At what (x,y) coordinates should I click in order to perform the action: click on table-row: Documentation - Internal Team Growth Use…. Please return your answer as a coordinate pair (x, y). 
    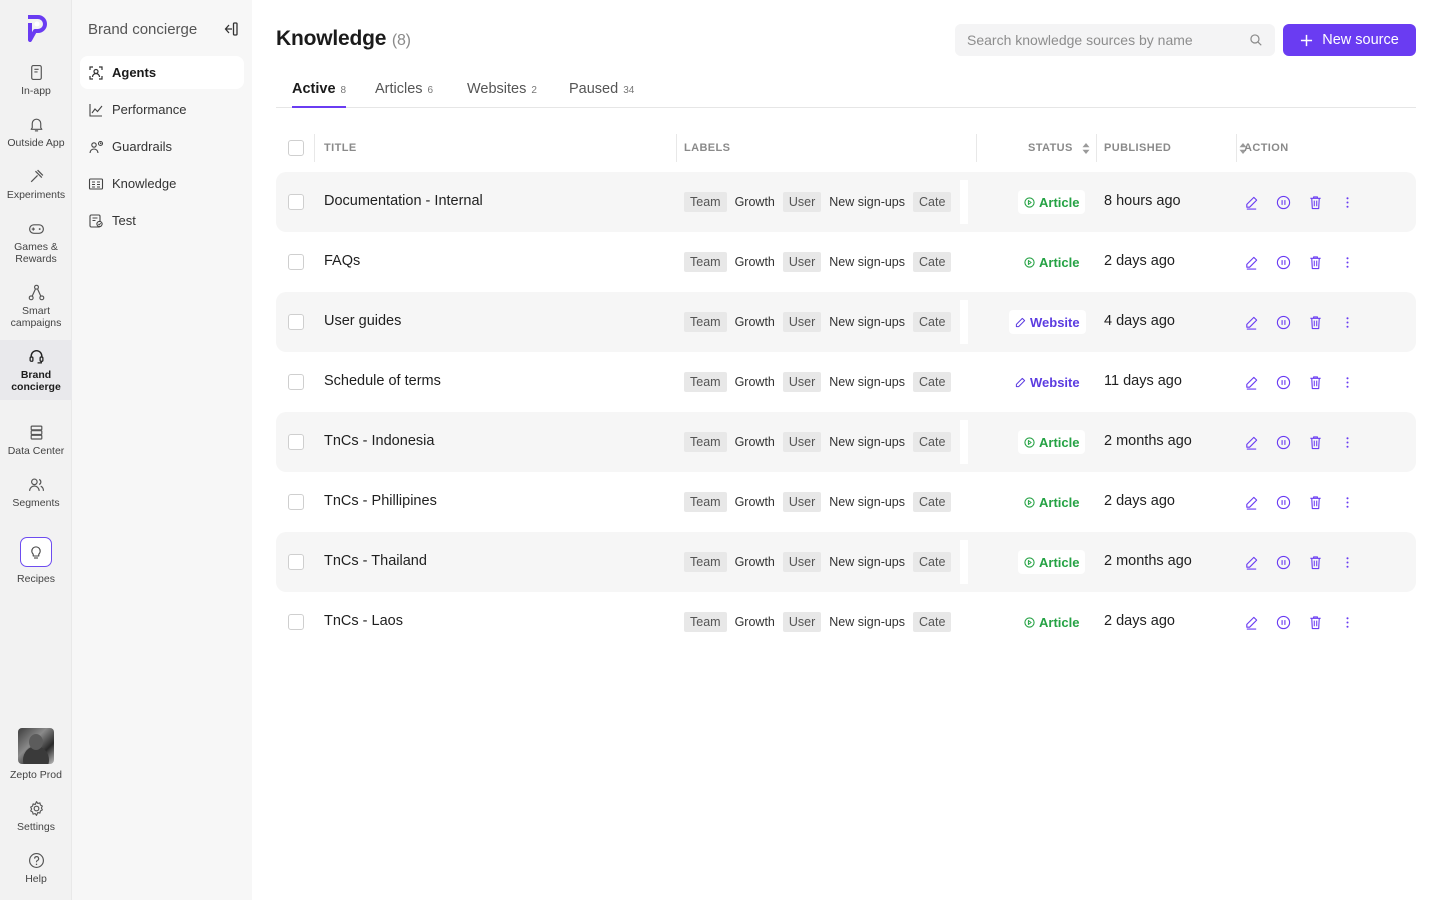
    Looking at the image, I should click on (846, 202).